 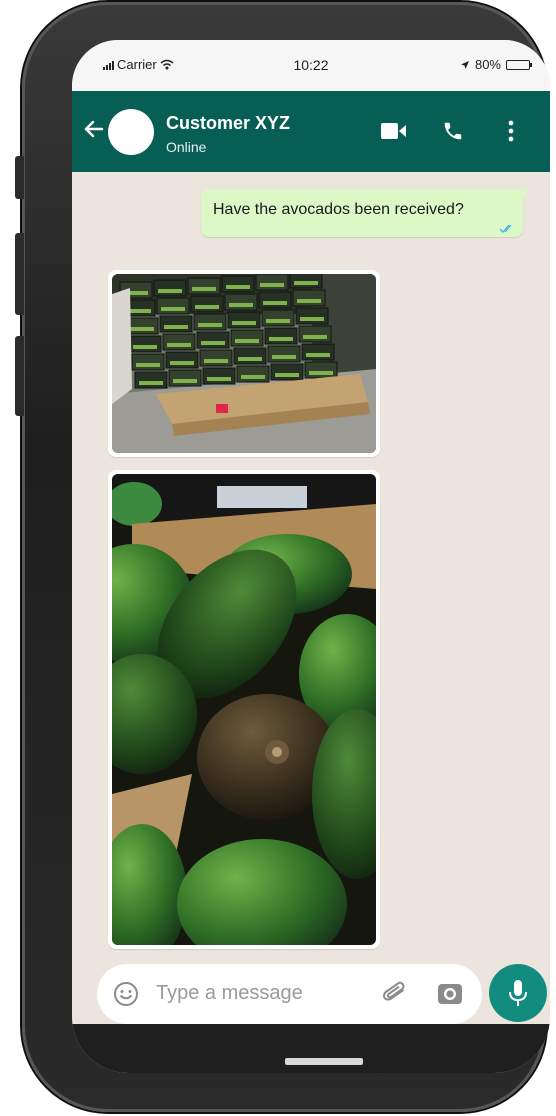 I want to click on video-call-icon, so click(x=394, y=131).